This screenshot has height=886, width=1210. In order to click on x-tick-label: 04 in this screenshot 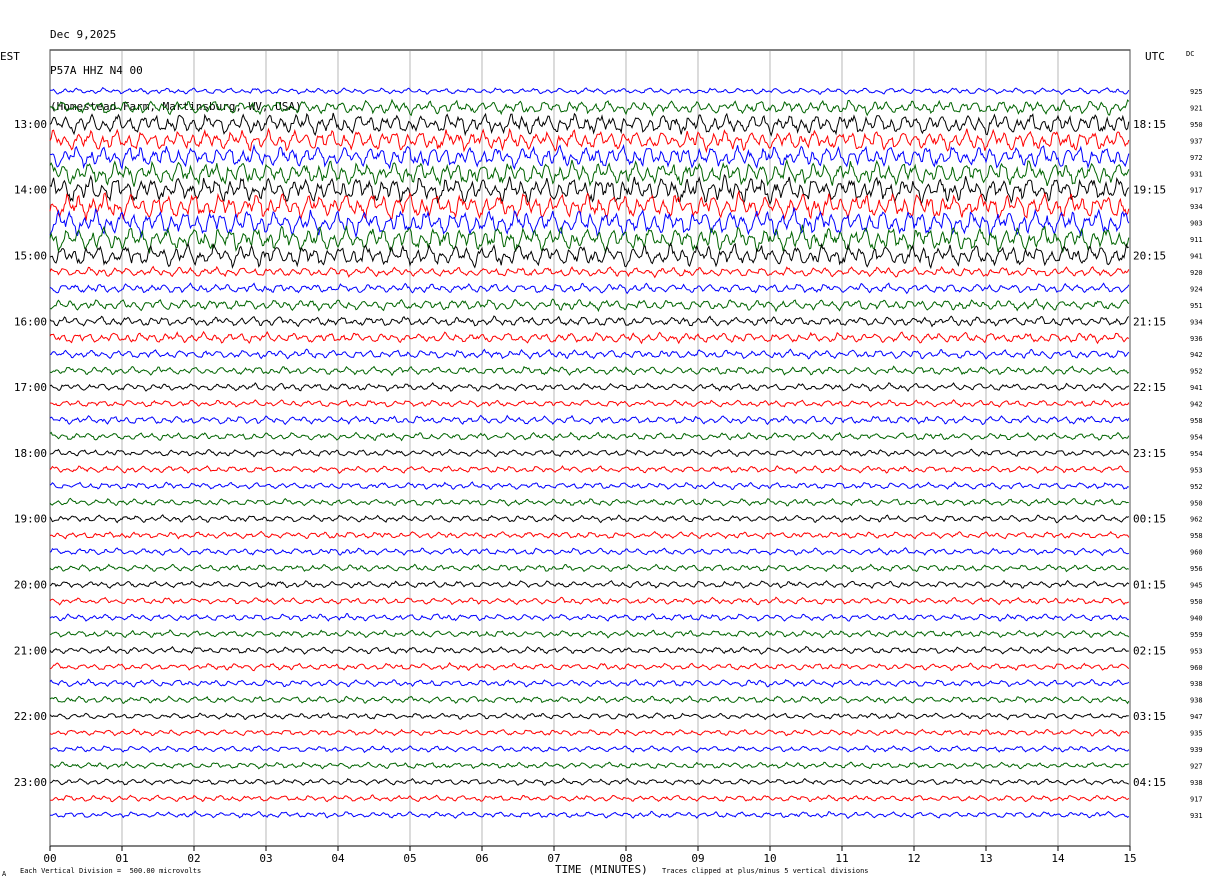, I will do `click(338, 858)`.